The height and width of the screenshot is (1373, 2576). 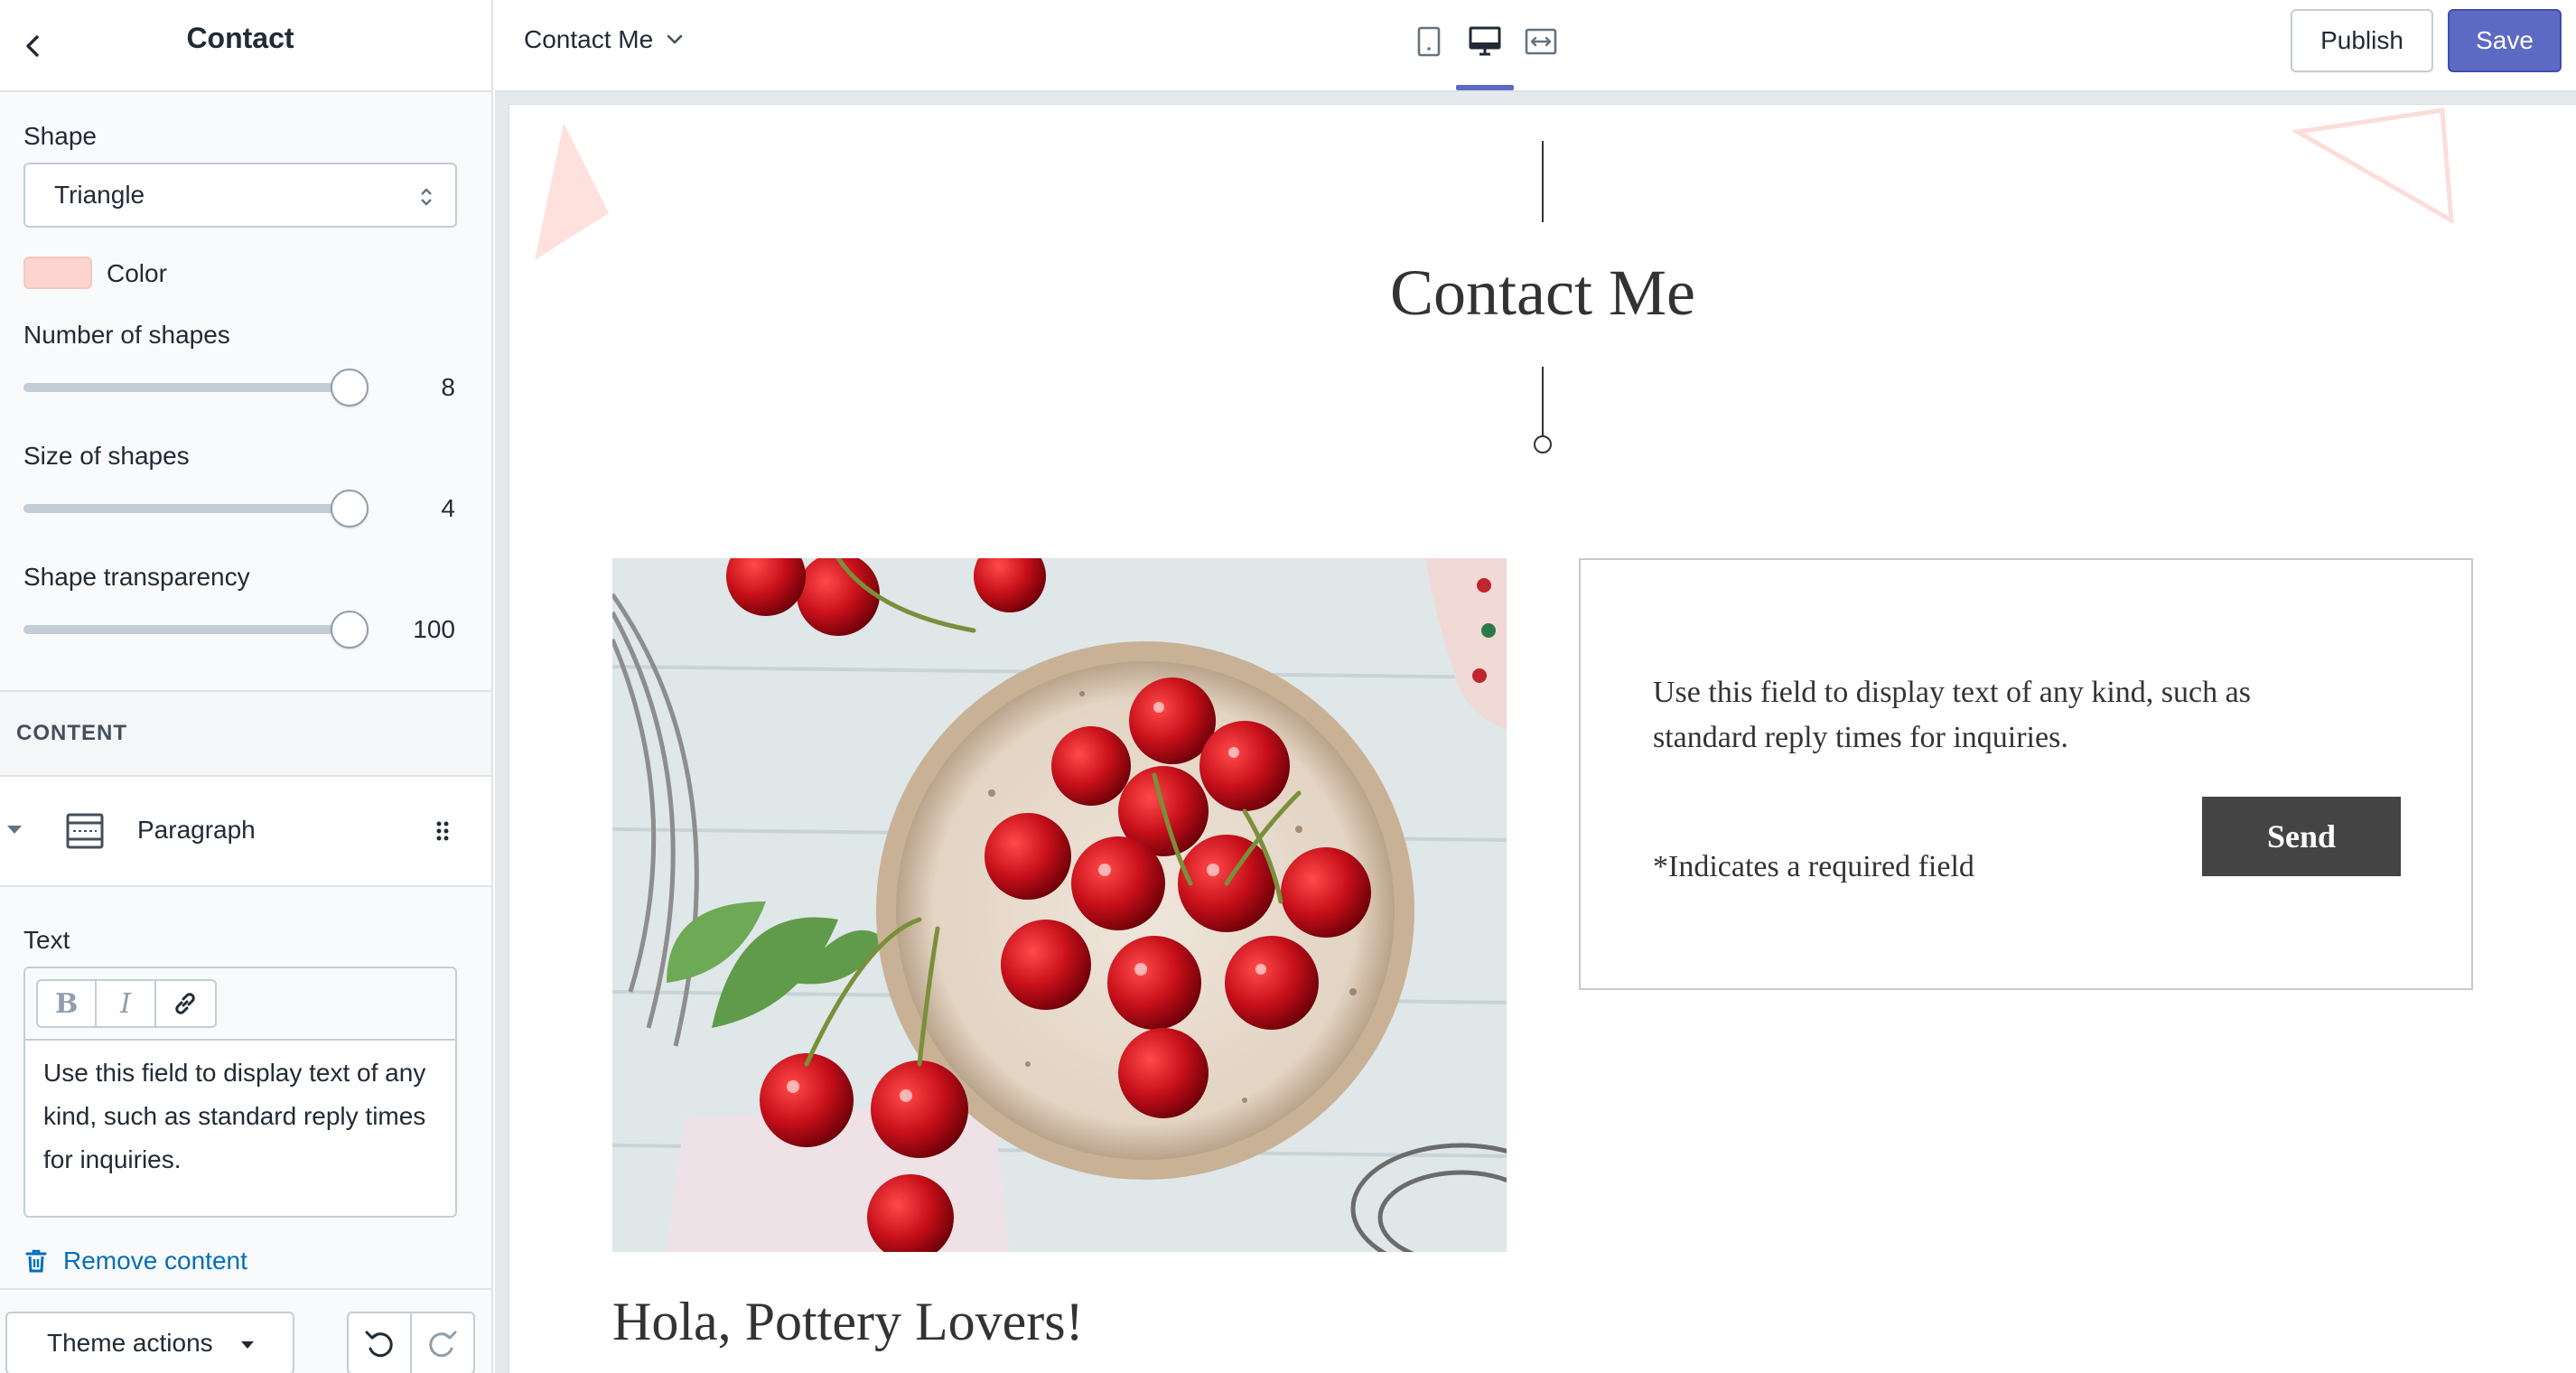 I want to click on shape-transparency-value: 100, so click(x=434, y=629).